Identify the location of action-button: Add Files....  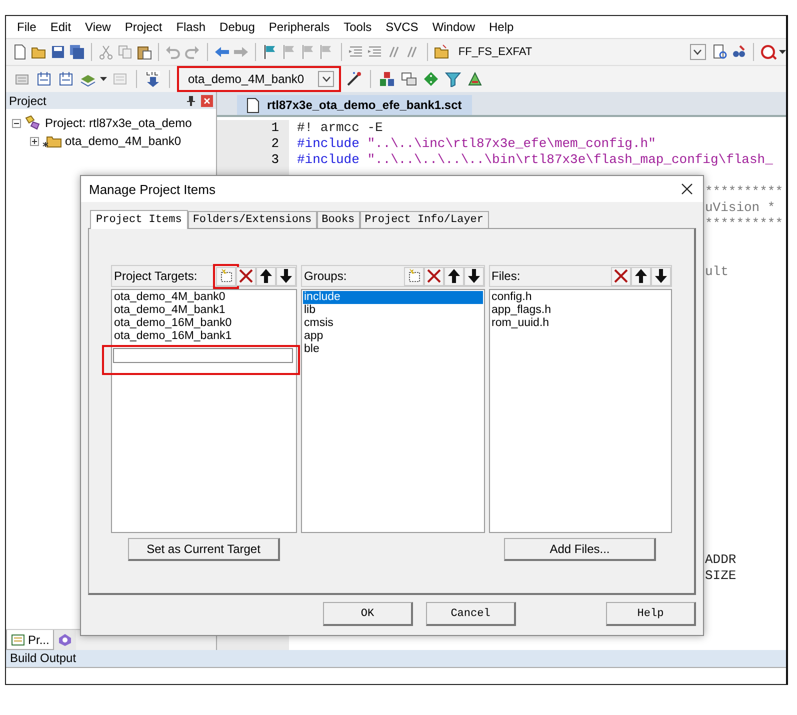
(580, 549).